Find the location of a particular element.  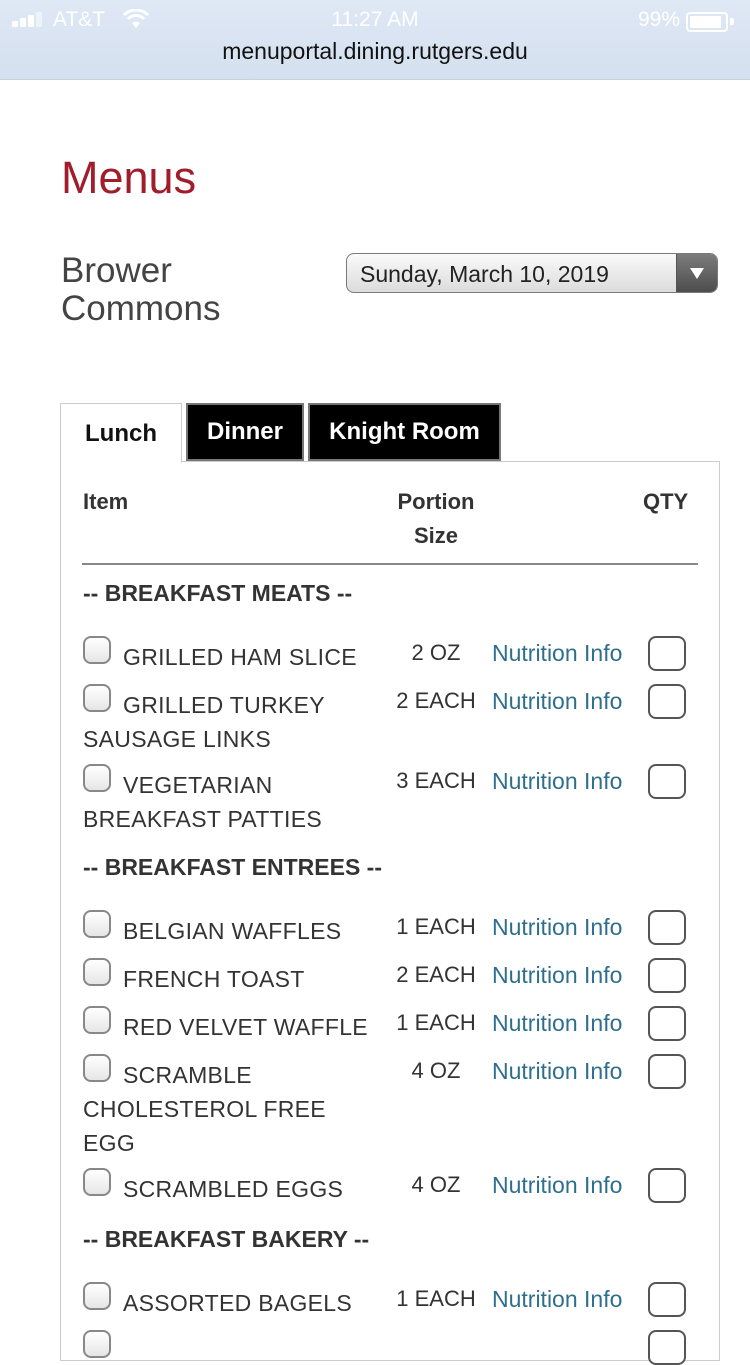

item-name: SCRAMBLE CHOLESTEROL FREE EGG is located at coordinates (204, 1109).